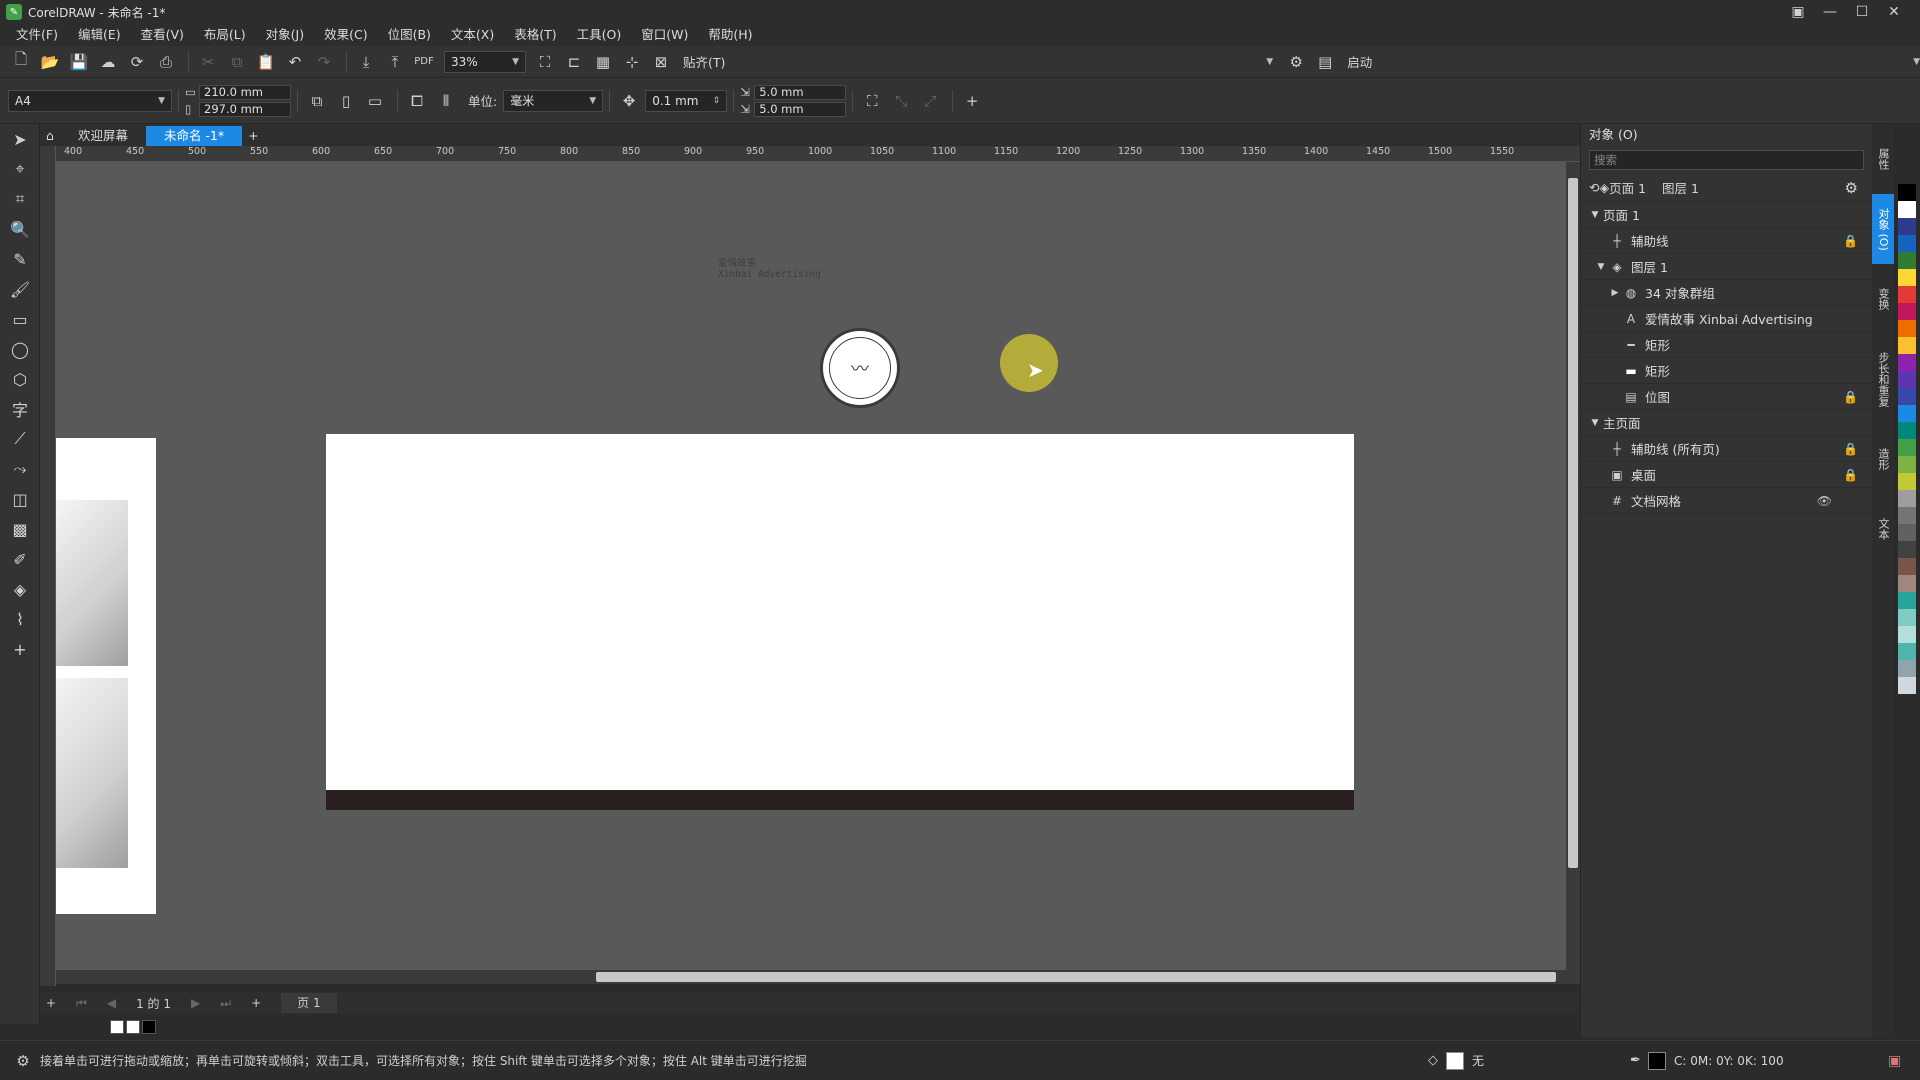 The image size is (1920, 1080). What do you see at coordinates (1883, 159) in the screenshot?
I see `tab-properties: 属性` at bounding box center [1883, 159].